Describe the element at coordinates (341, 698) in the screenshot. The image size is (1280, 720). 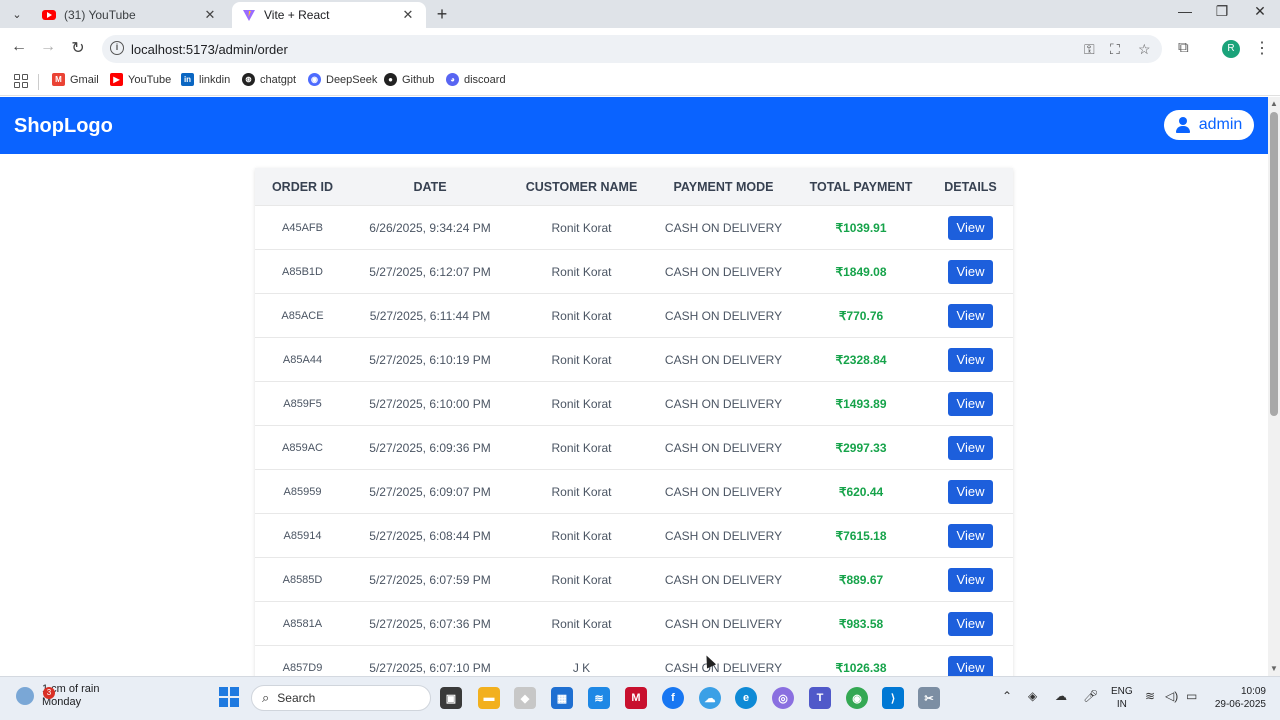
I see `taskbar-search: ⌕ Search` at that location.